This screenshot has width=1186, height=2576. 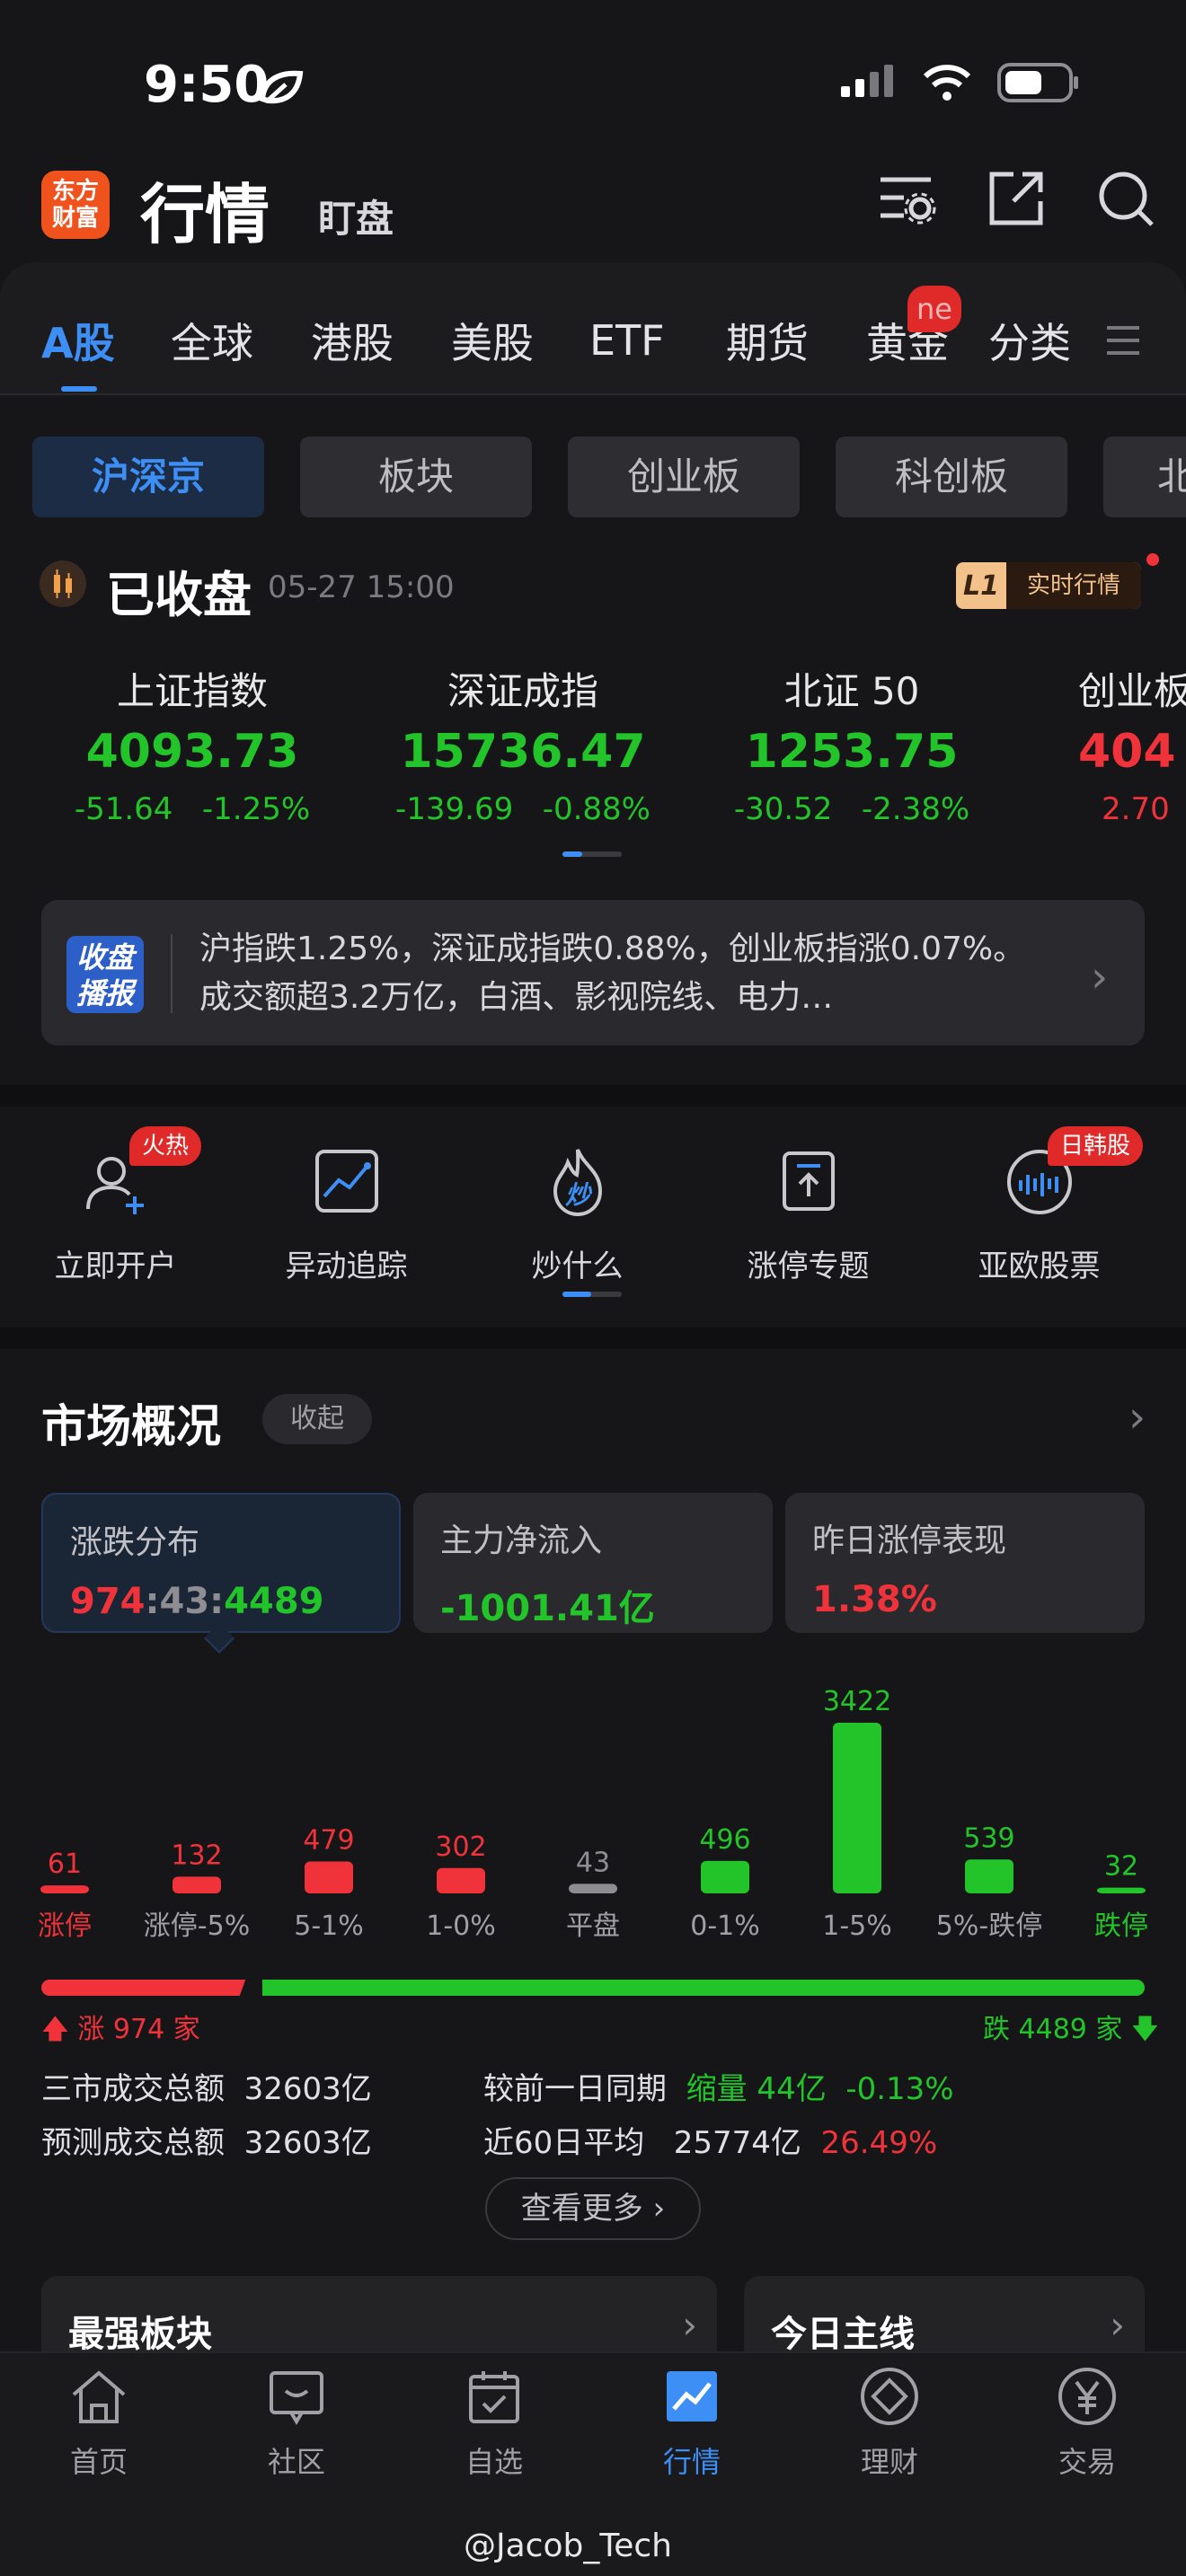 I want to click on nav-home: 首页, so click(x=99, y=2422).